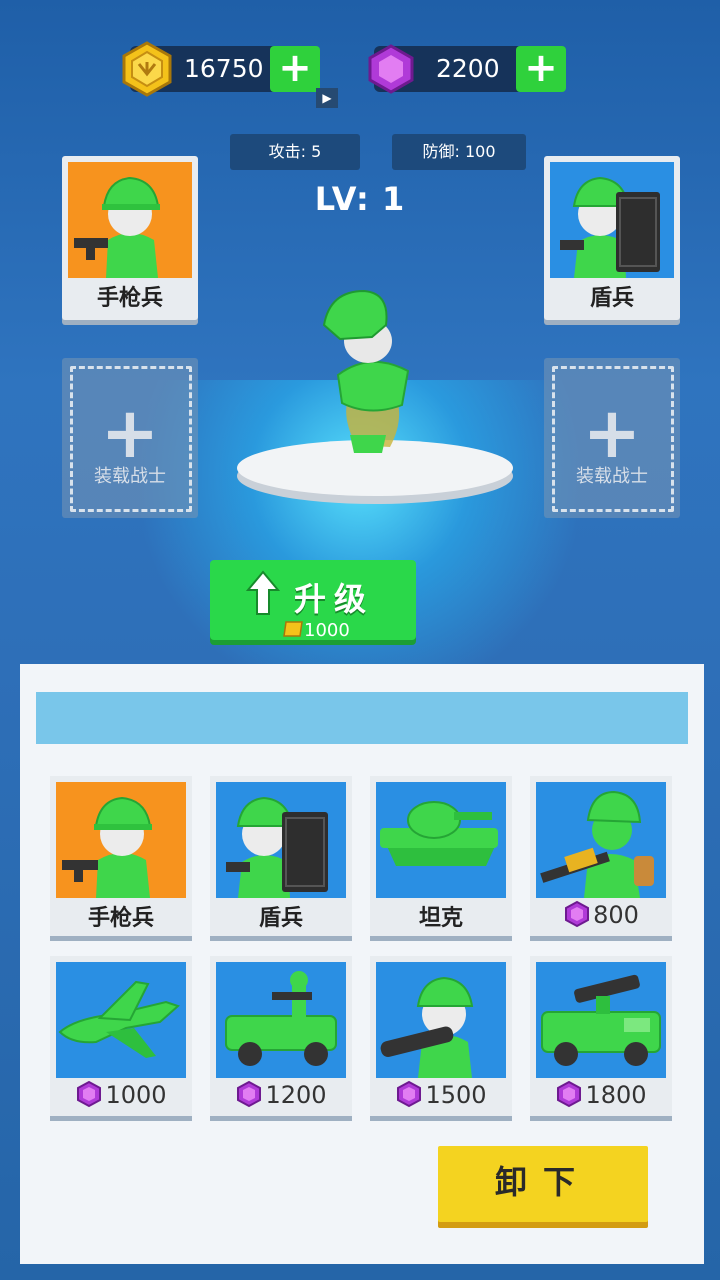  Describe the element at coordinates (295, 152) in the screenshot. I see `attack-stat: 攻击: 5` at that location.